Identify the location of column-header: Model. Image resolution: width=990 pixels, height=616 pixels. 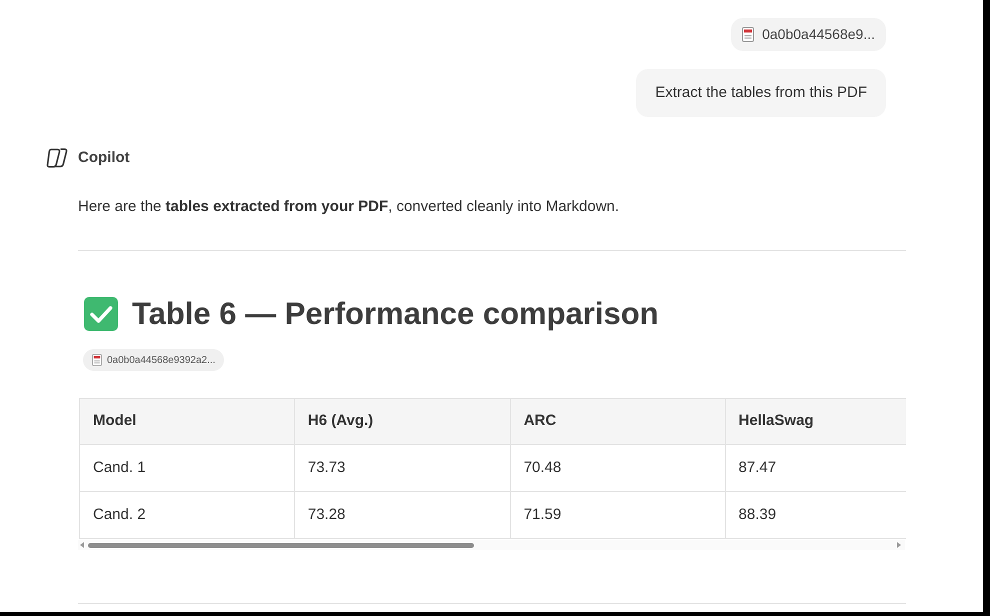
(187, 421).